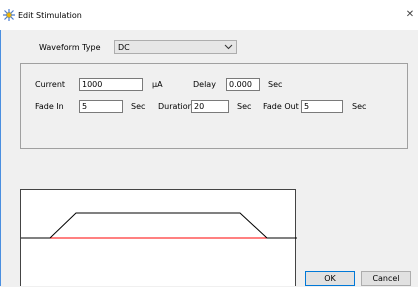 This screenshot has width=418, height=287. Describe the element at coordinates (9, 15) in the screenshot. I see `stimulation-app-icon` at that location.